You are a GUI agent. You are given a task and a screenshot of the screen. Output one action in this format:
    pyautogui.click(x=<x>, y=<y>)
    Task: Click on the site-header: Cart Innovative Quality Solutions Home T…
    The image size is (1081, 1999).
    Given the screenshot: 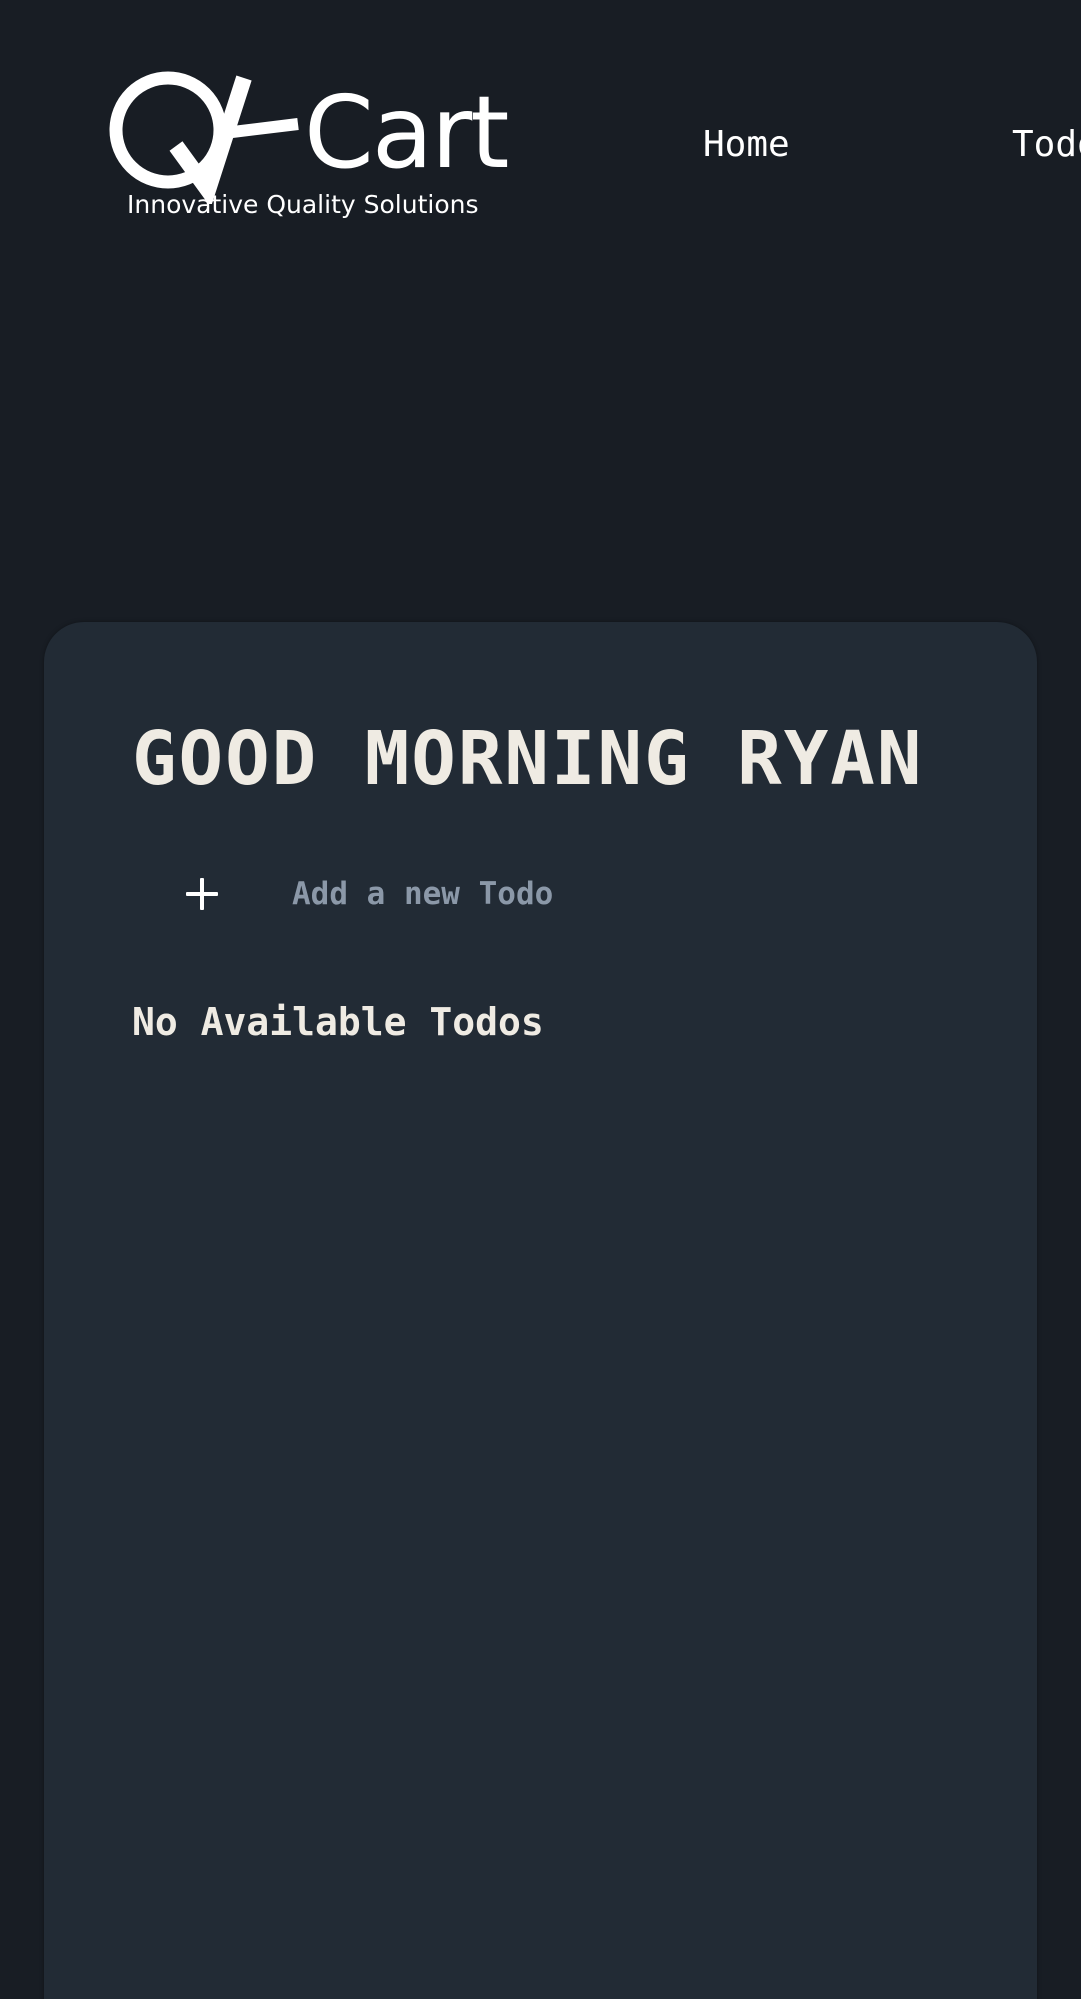 What is the action you would take?
    pyautogui.click(x=540, y=120)
    